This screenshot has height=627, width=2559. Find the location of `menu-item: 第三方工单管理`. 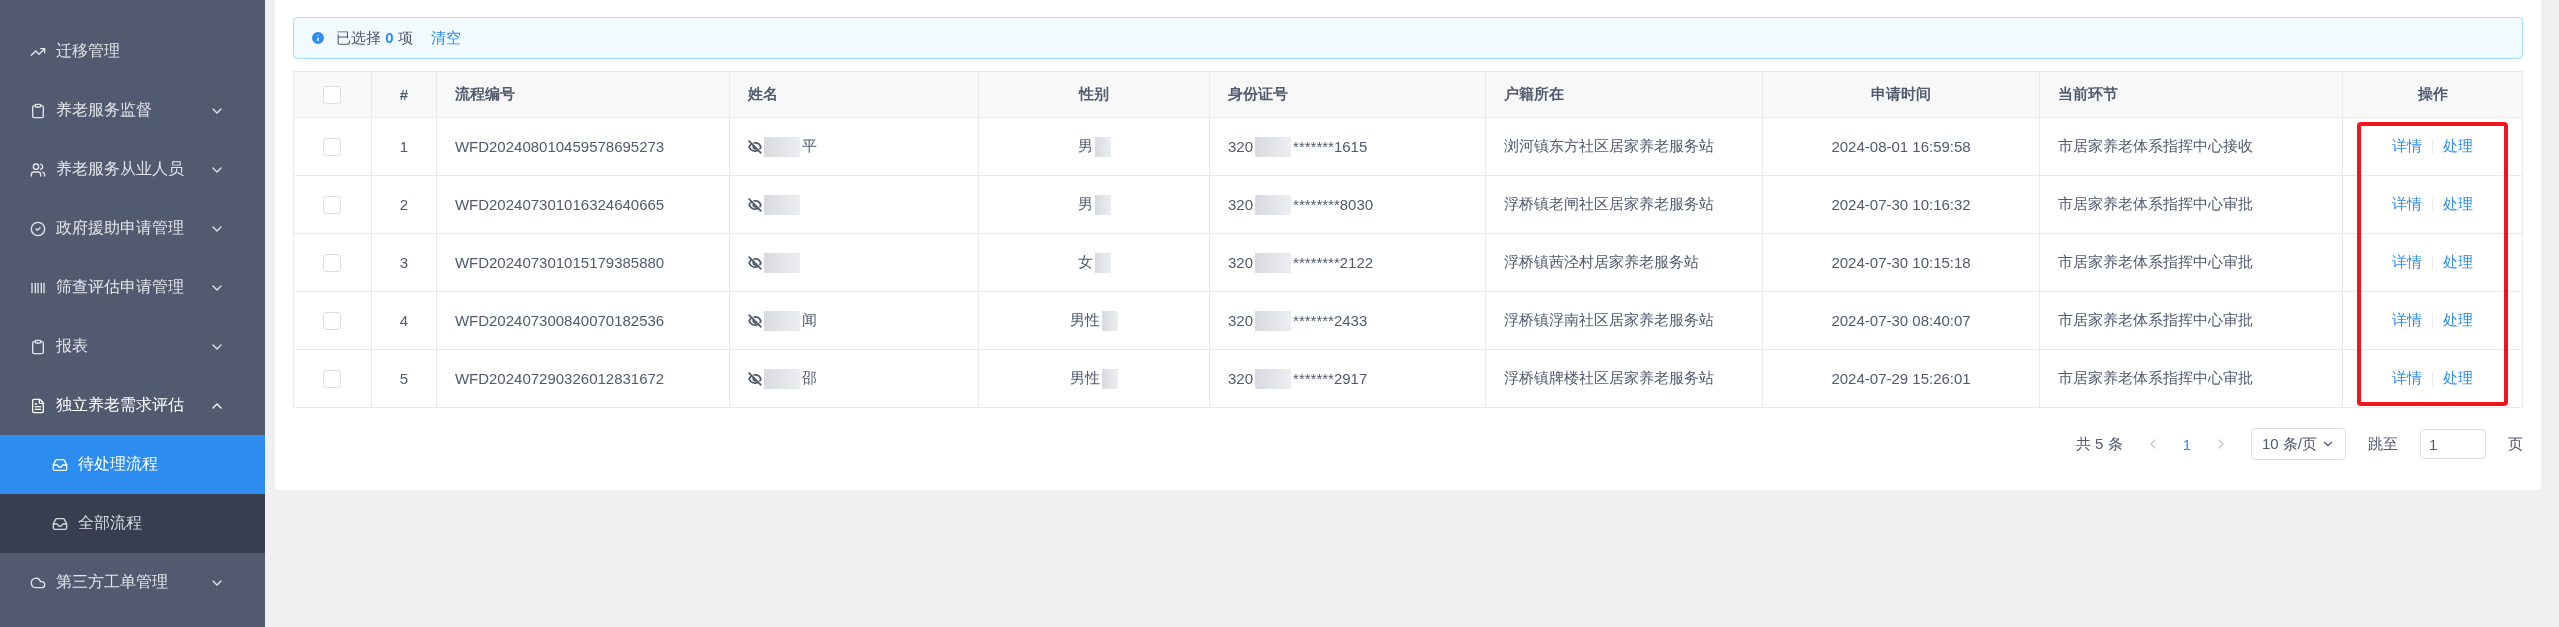

menu-item: 第三方工单管理 is located at coordinates (132, 582).